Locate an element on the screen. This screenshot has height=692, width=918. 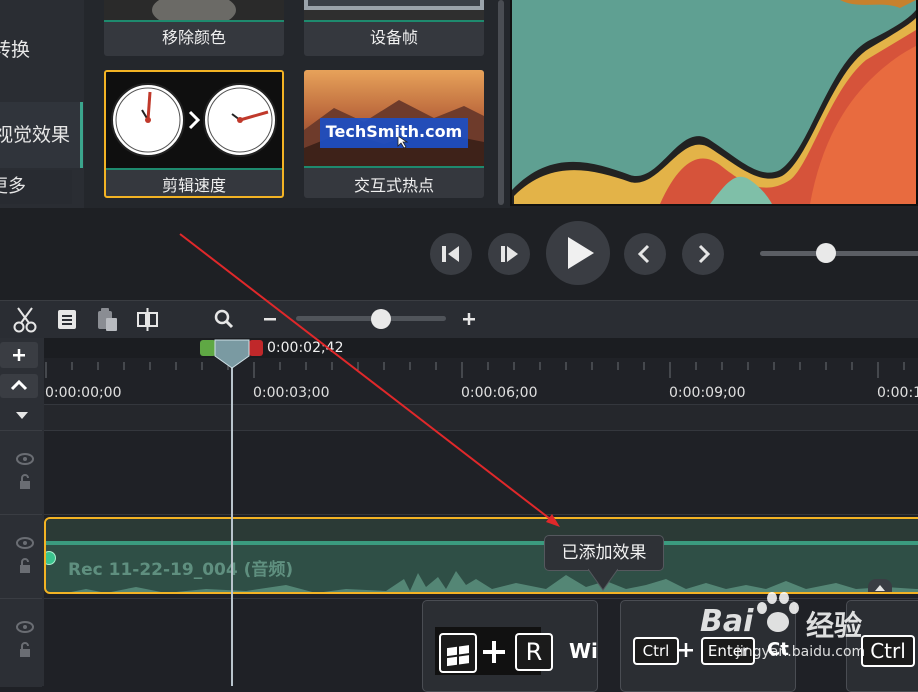
ruler-label: 0:00:00;00 is located at coordinates (83, 393).